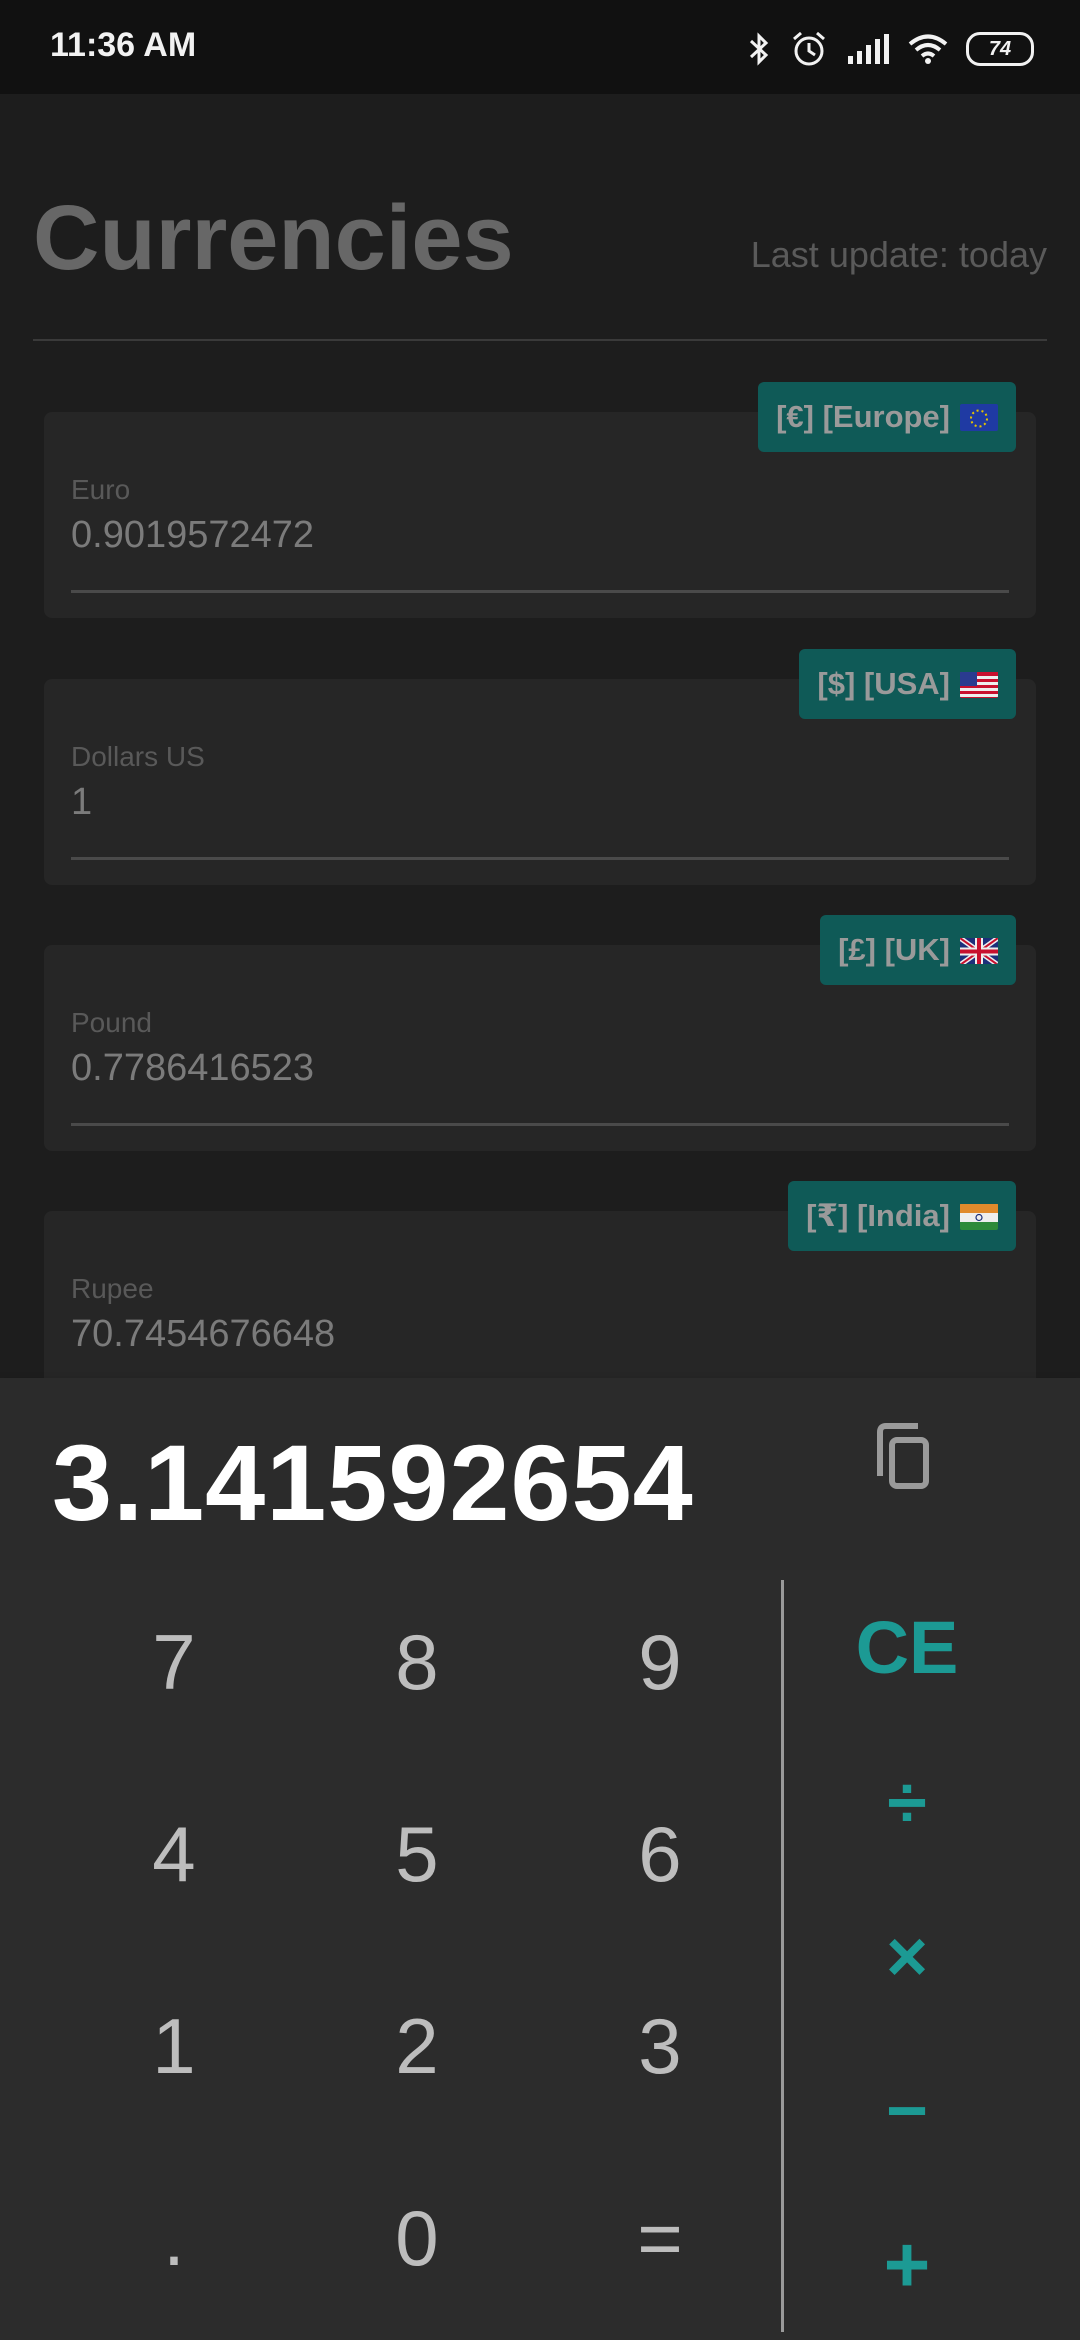  I want to click on calculator-display-value: 3.141592654, so click(373, 1482).